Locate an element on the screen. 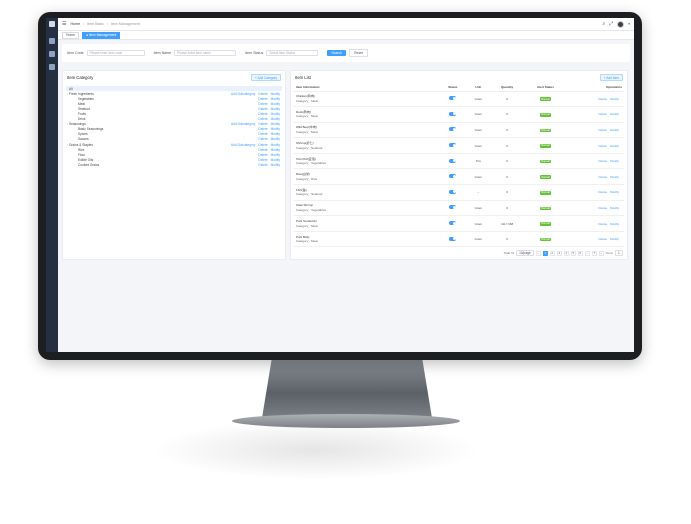 This screenshot has width=691, height=524. page-button: 1 is located at coordinates (545, 253).